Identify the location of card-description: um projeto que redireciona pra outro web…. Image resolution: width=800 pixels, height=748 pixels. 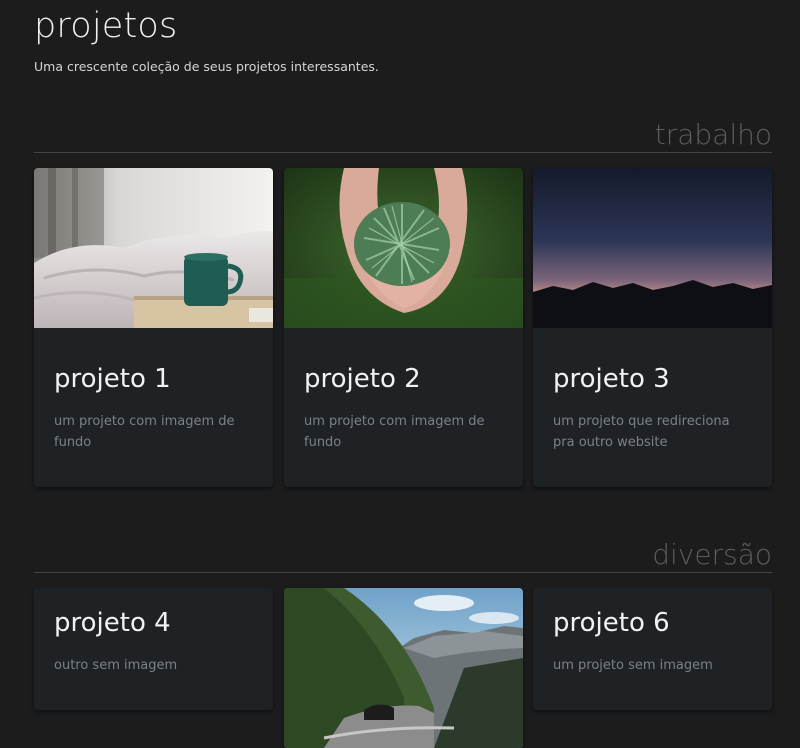
(641, 432).